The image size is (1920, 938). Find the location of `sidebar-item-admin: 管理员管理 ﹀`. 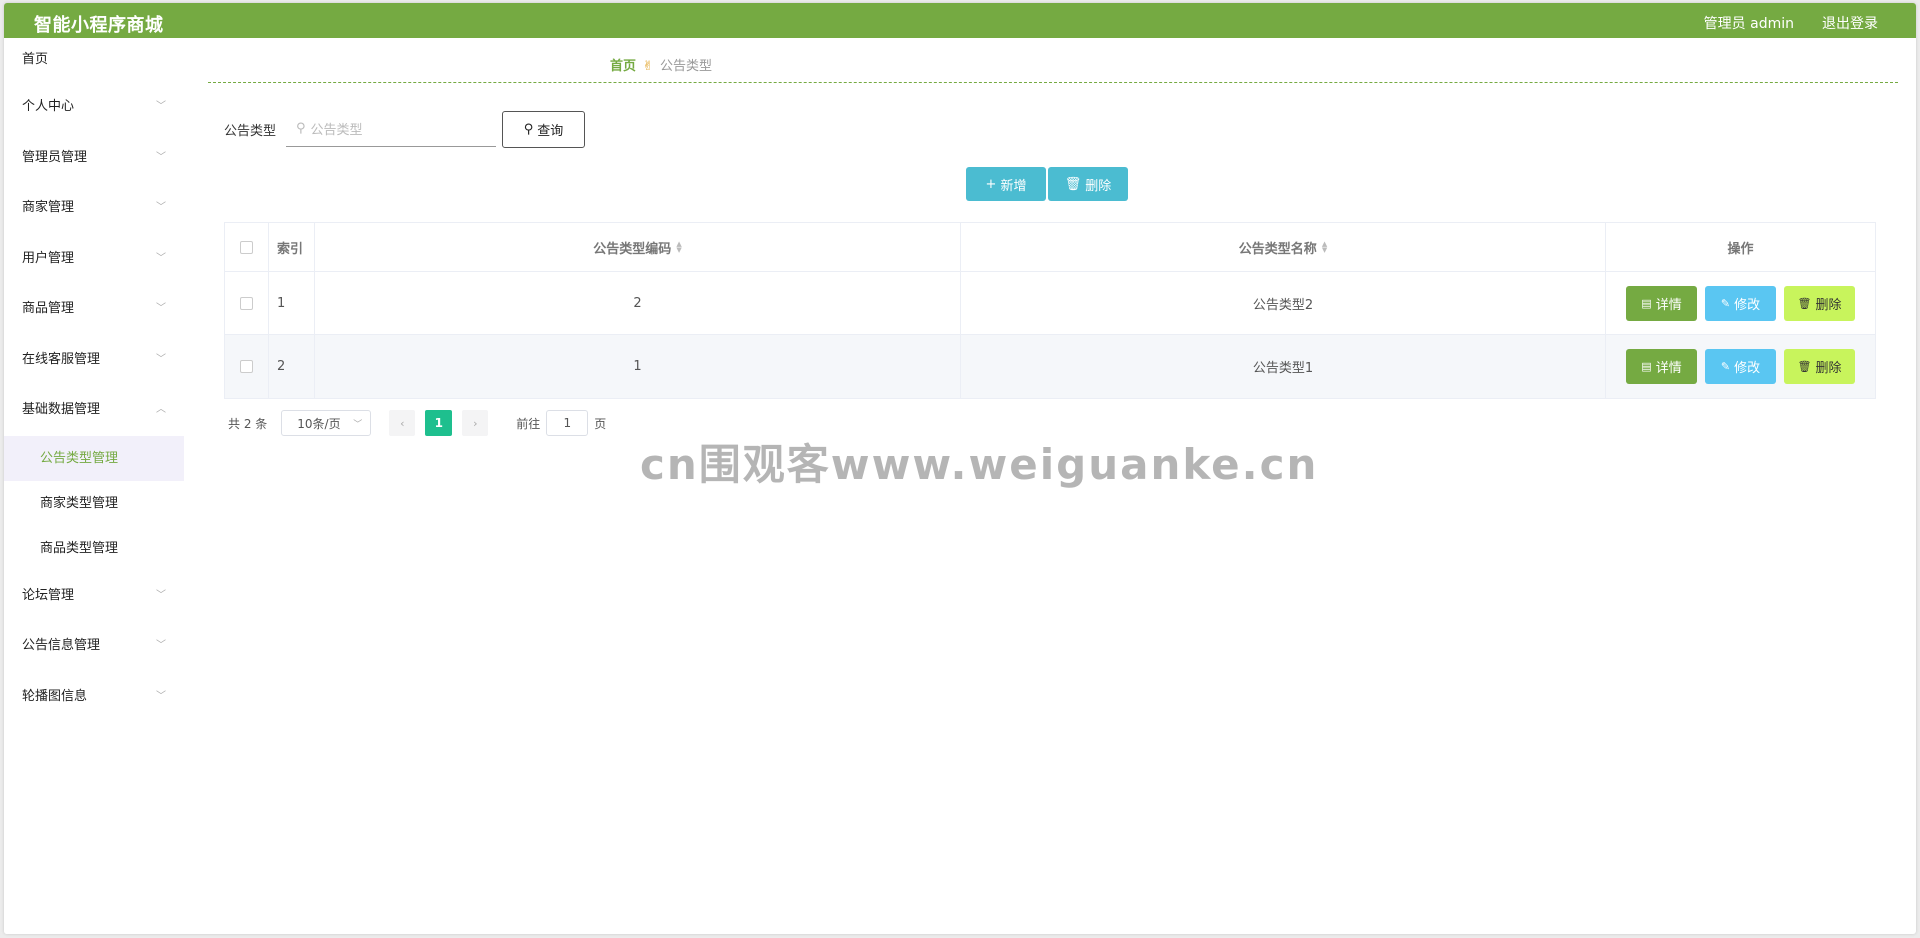

sidebar-item-admin: 管理员管理 ﹀ is located at coordinates (94, 158).